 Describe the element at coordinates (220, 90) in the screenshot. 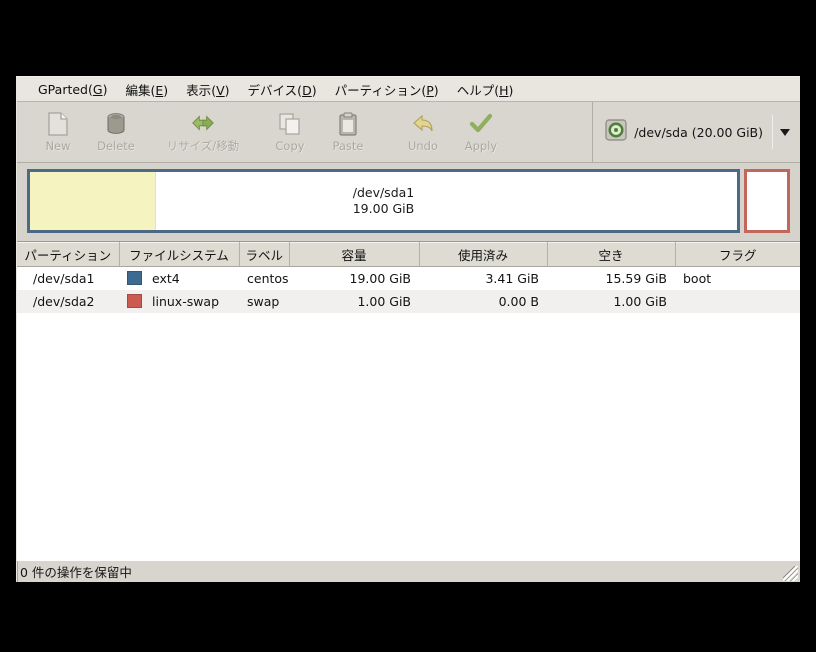

I see `menu-view-mnemonic: V` at that location.